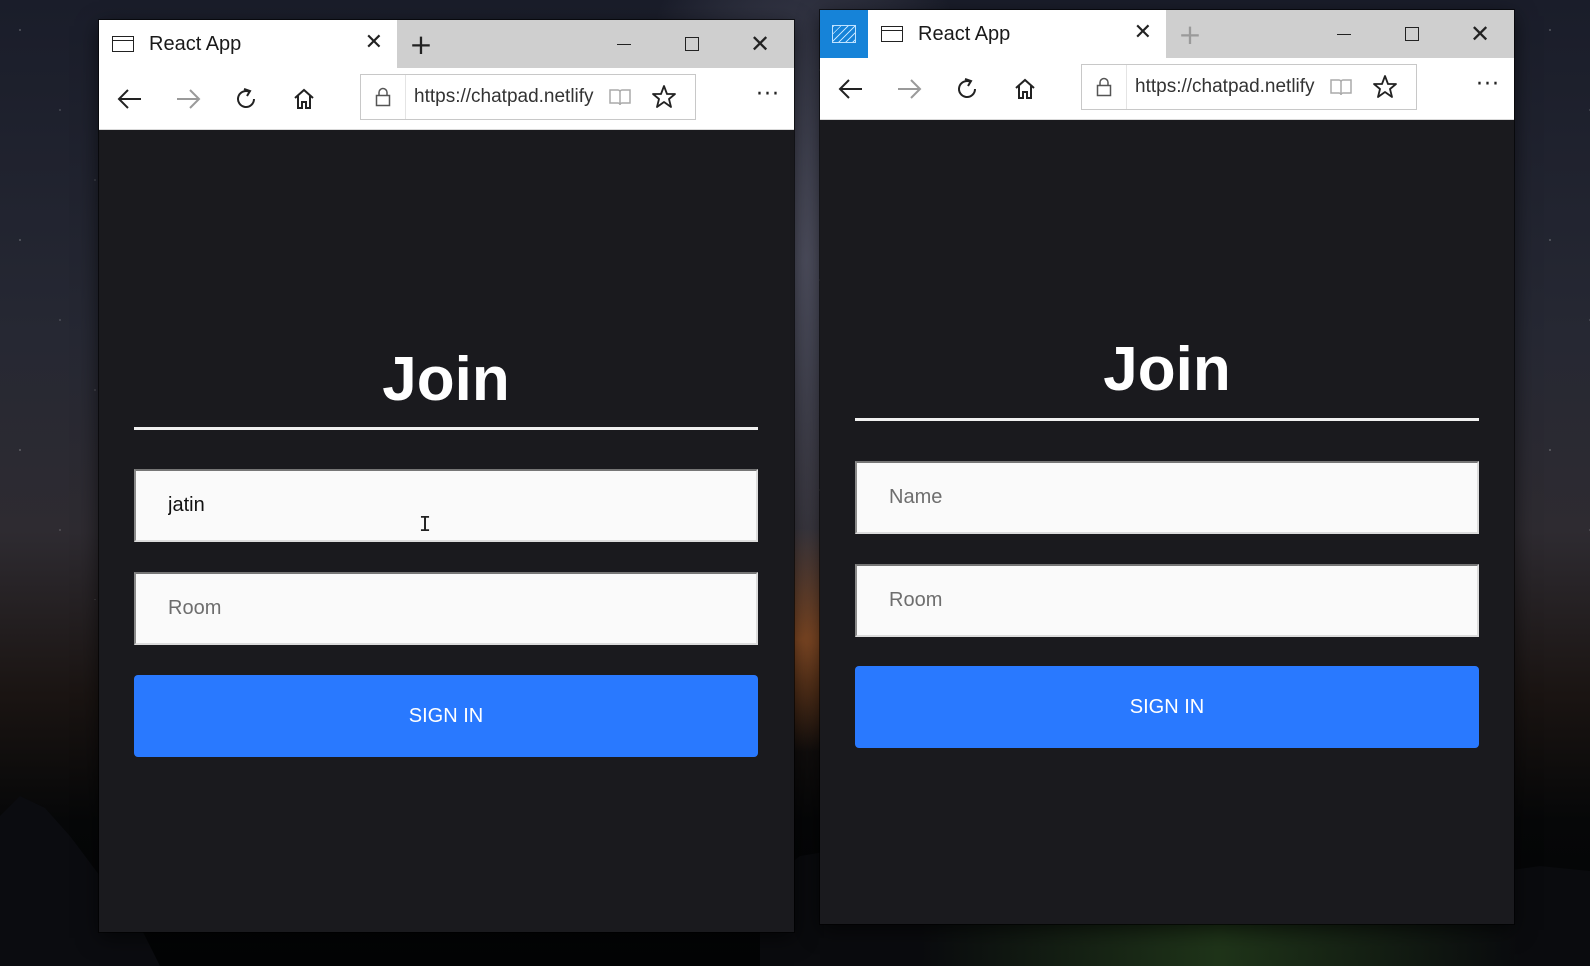 The width and height of the screenshot is (1590, 966). Describe the element at coordinates (1220, 943) in the screenshot. I see `ground-strip` at that location.